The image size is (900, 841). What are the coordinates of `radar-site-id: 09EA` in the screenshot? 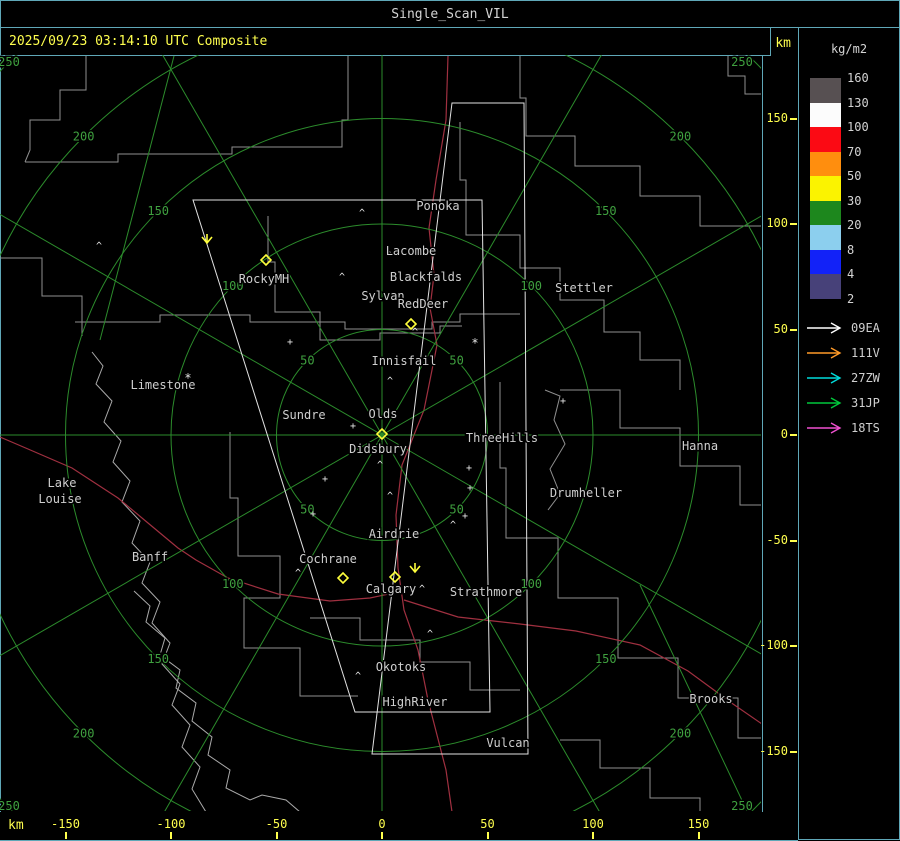 It's located at (865, 328).